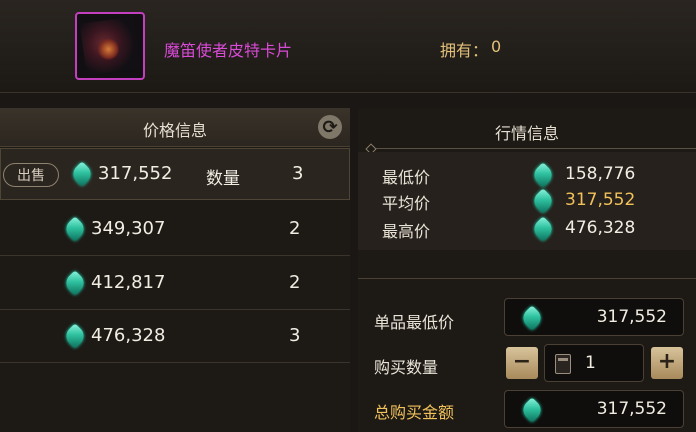 This screenshot has width=696, height=432. Describe the element at coordinates (594, 317) in the screenshot. I see `unit-min-price-field: 317,552` at that location.